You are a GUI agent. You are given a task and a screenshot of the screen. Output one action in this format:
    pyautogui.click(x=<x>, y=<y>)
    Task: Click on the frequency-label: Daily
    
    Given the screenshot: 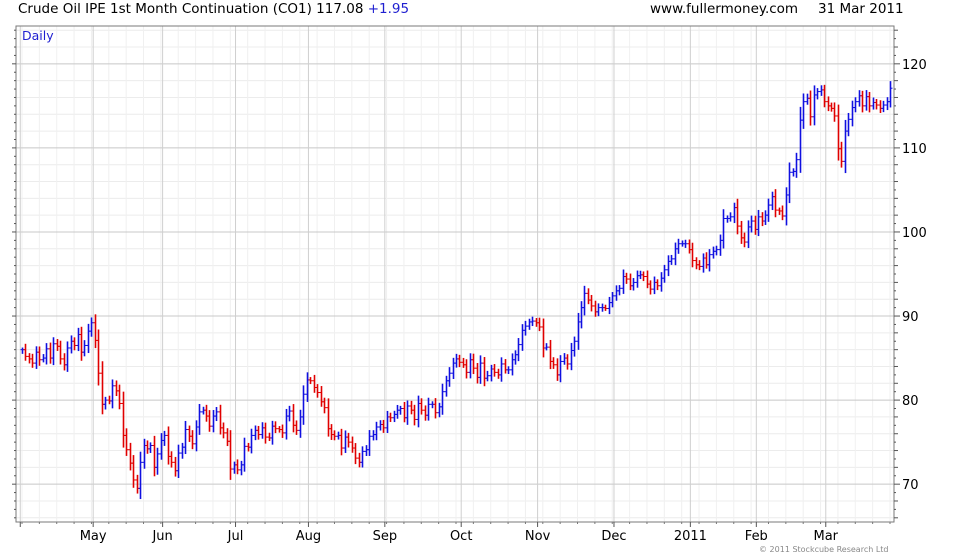 What is the action you would take?
    pyautogui.click(x=38, y=35)
    